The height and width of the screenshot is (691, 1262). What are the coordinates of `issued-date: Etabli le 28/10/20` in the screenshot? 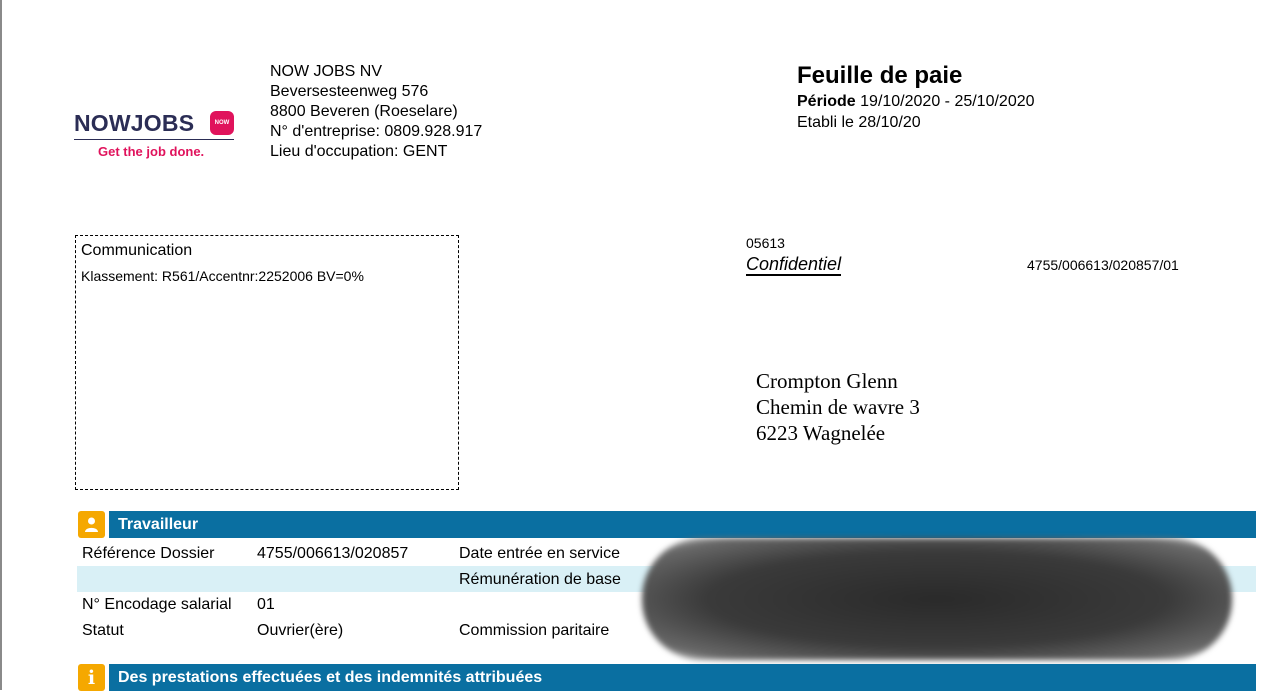 It's located at (859, 122).